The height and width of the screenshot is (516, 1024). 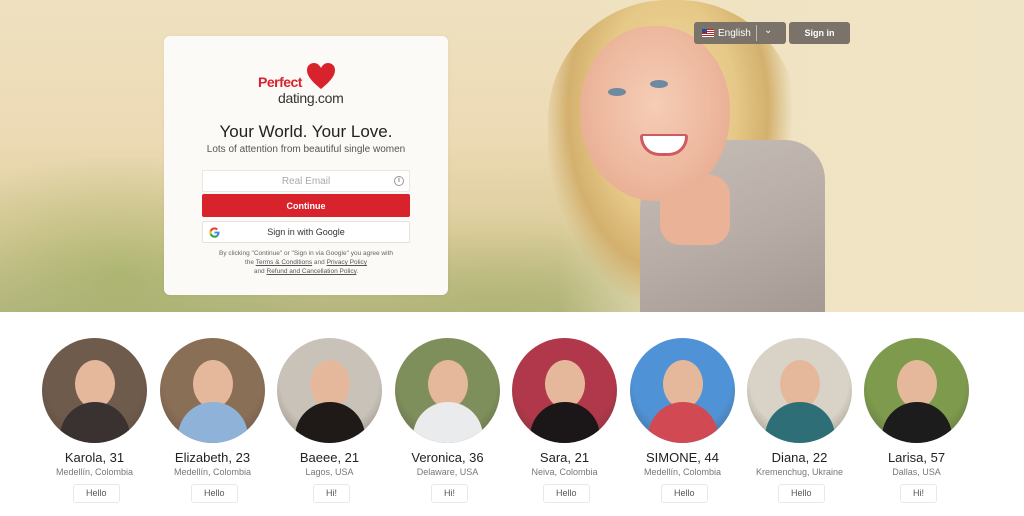 What do you see at coordinates (306, 205) in the screenshot?
I see `continue-button: Continue` at bounding box center [306, 205].